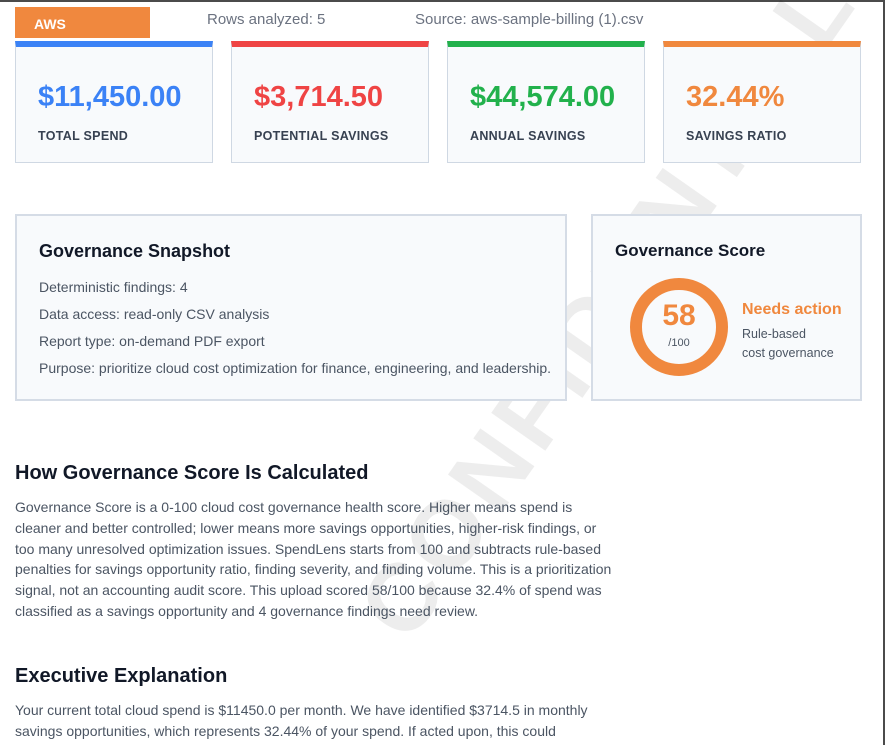  Describe the element at coordinates (543, 97) in the screenshot. I see `kpi-value: $44,574.00` at that location.